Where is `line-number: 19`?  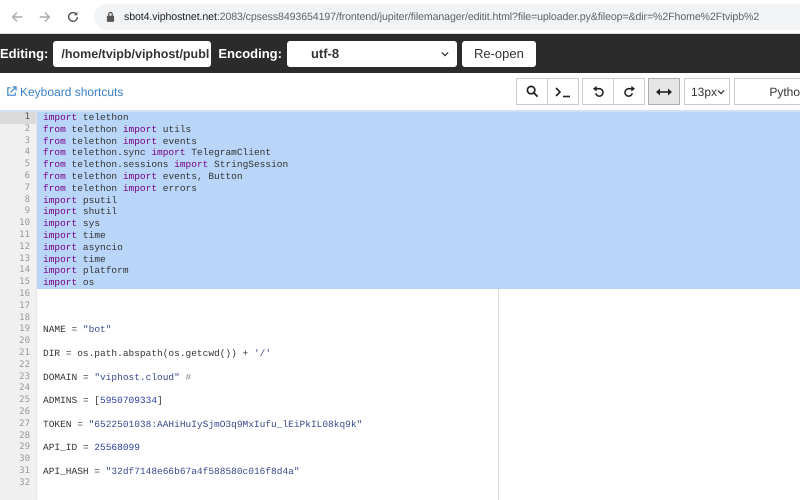
line-number: 19 is located at coordinates (24, 330).